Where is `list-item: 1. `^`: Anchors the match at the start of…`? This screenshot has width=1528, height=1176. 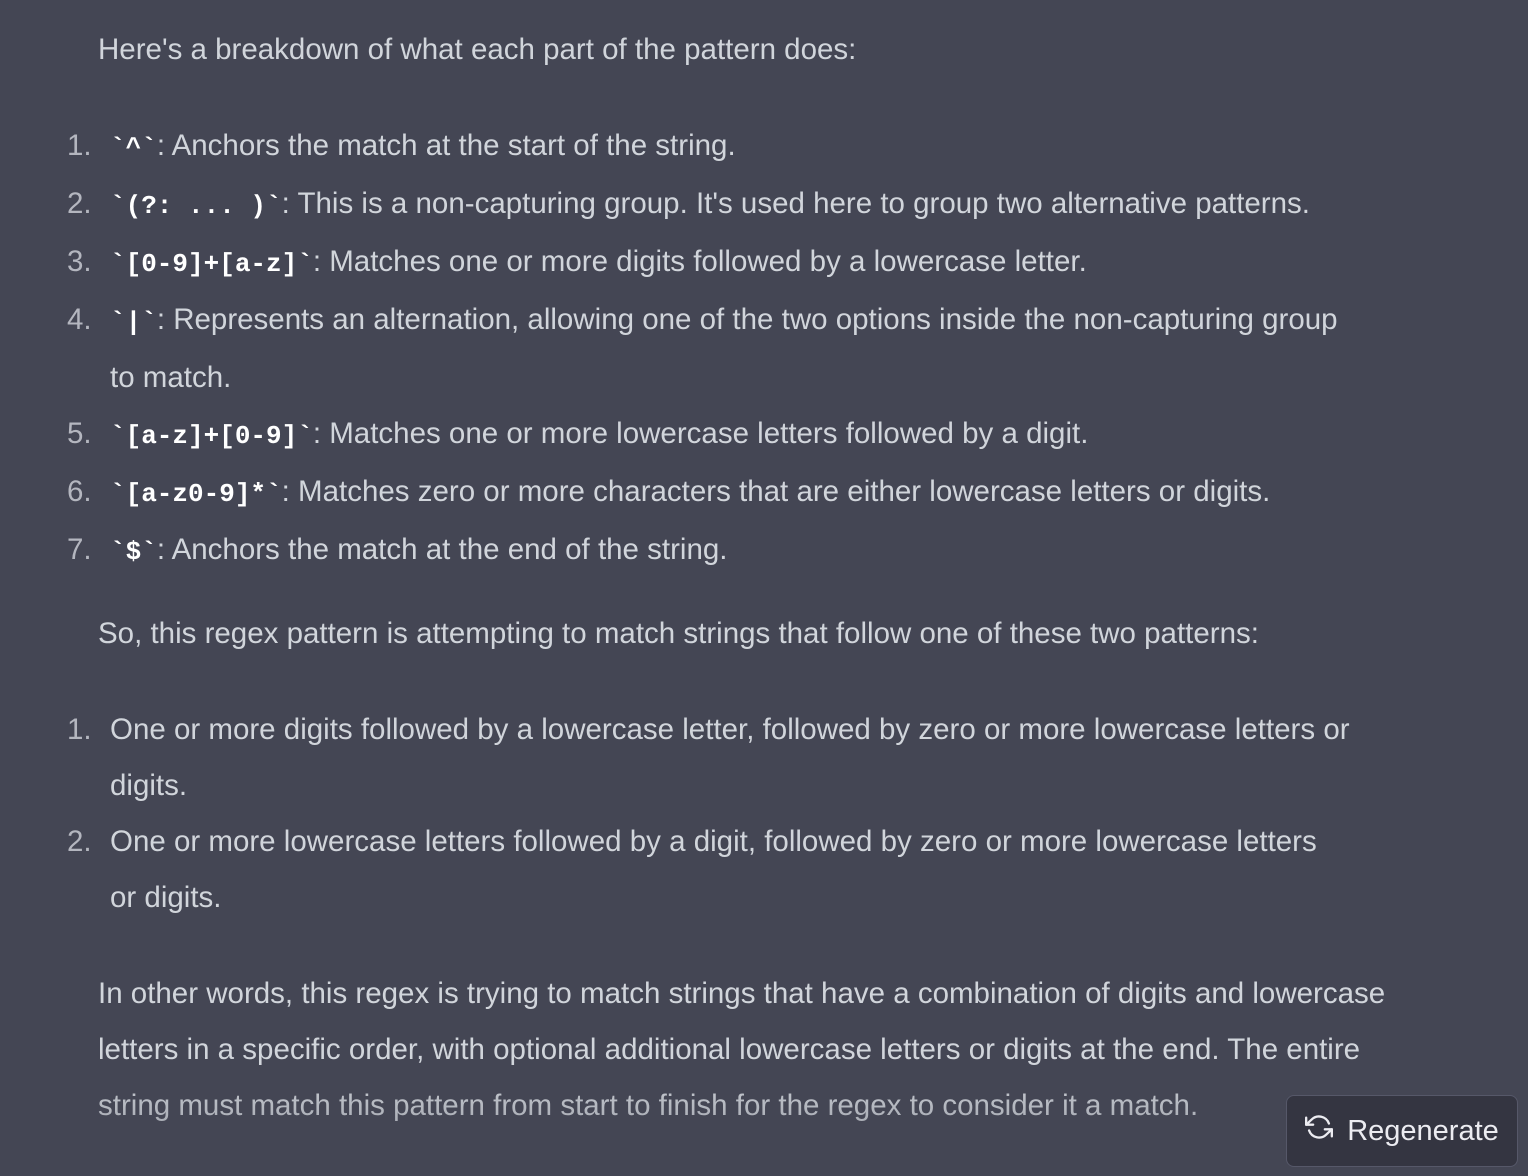 list-item: 1. `^`: Anchors the match at the start of… is located at coordinates (705, 147).